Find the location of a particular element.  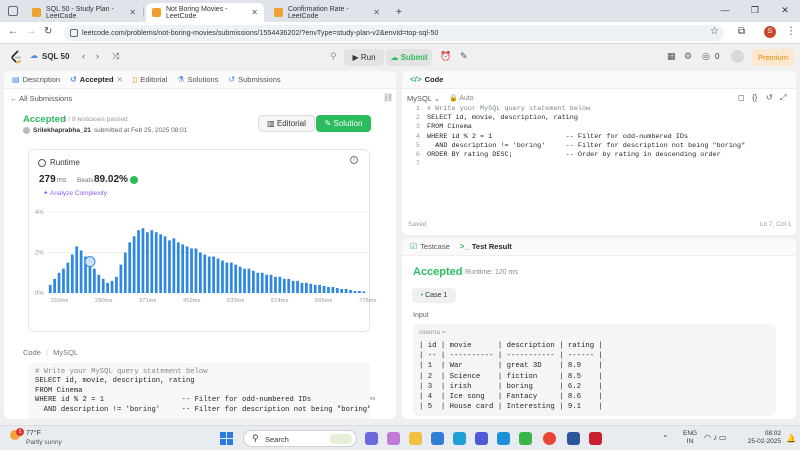

outlook-icon is located at coordinates (437, 438).